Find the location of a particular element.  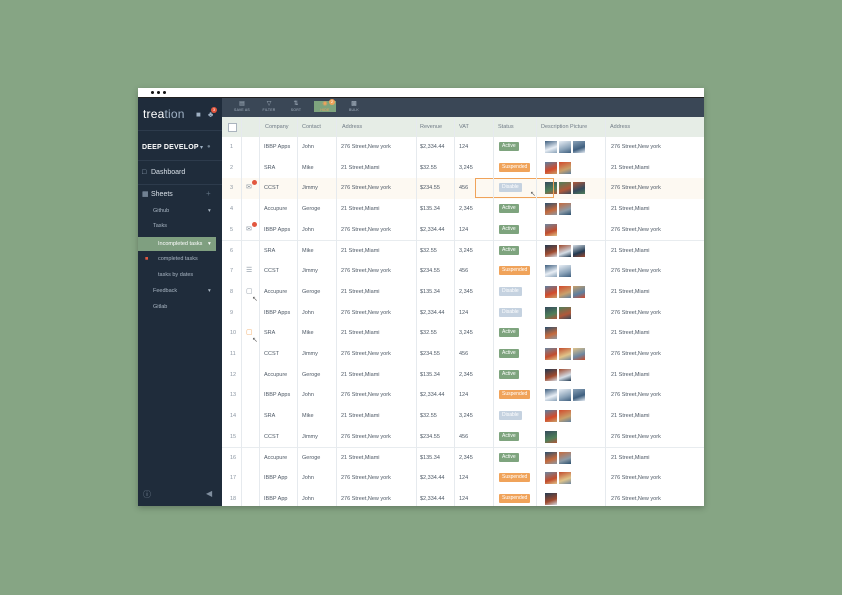

cell-company: IBBP Apps is located at coordinates (277, 395).